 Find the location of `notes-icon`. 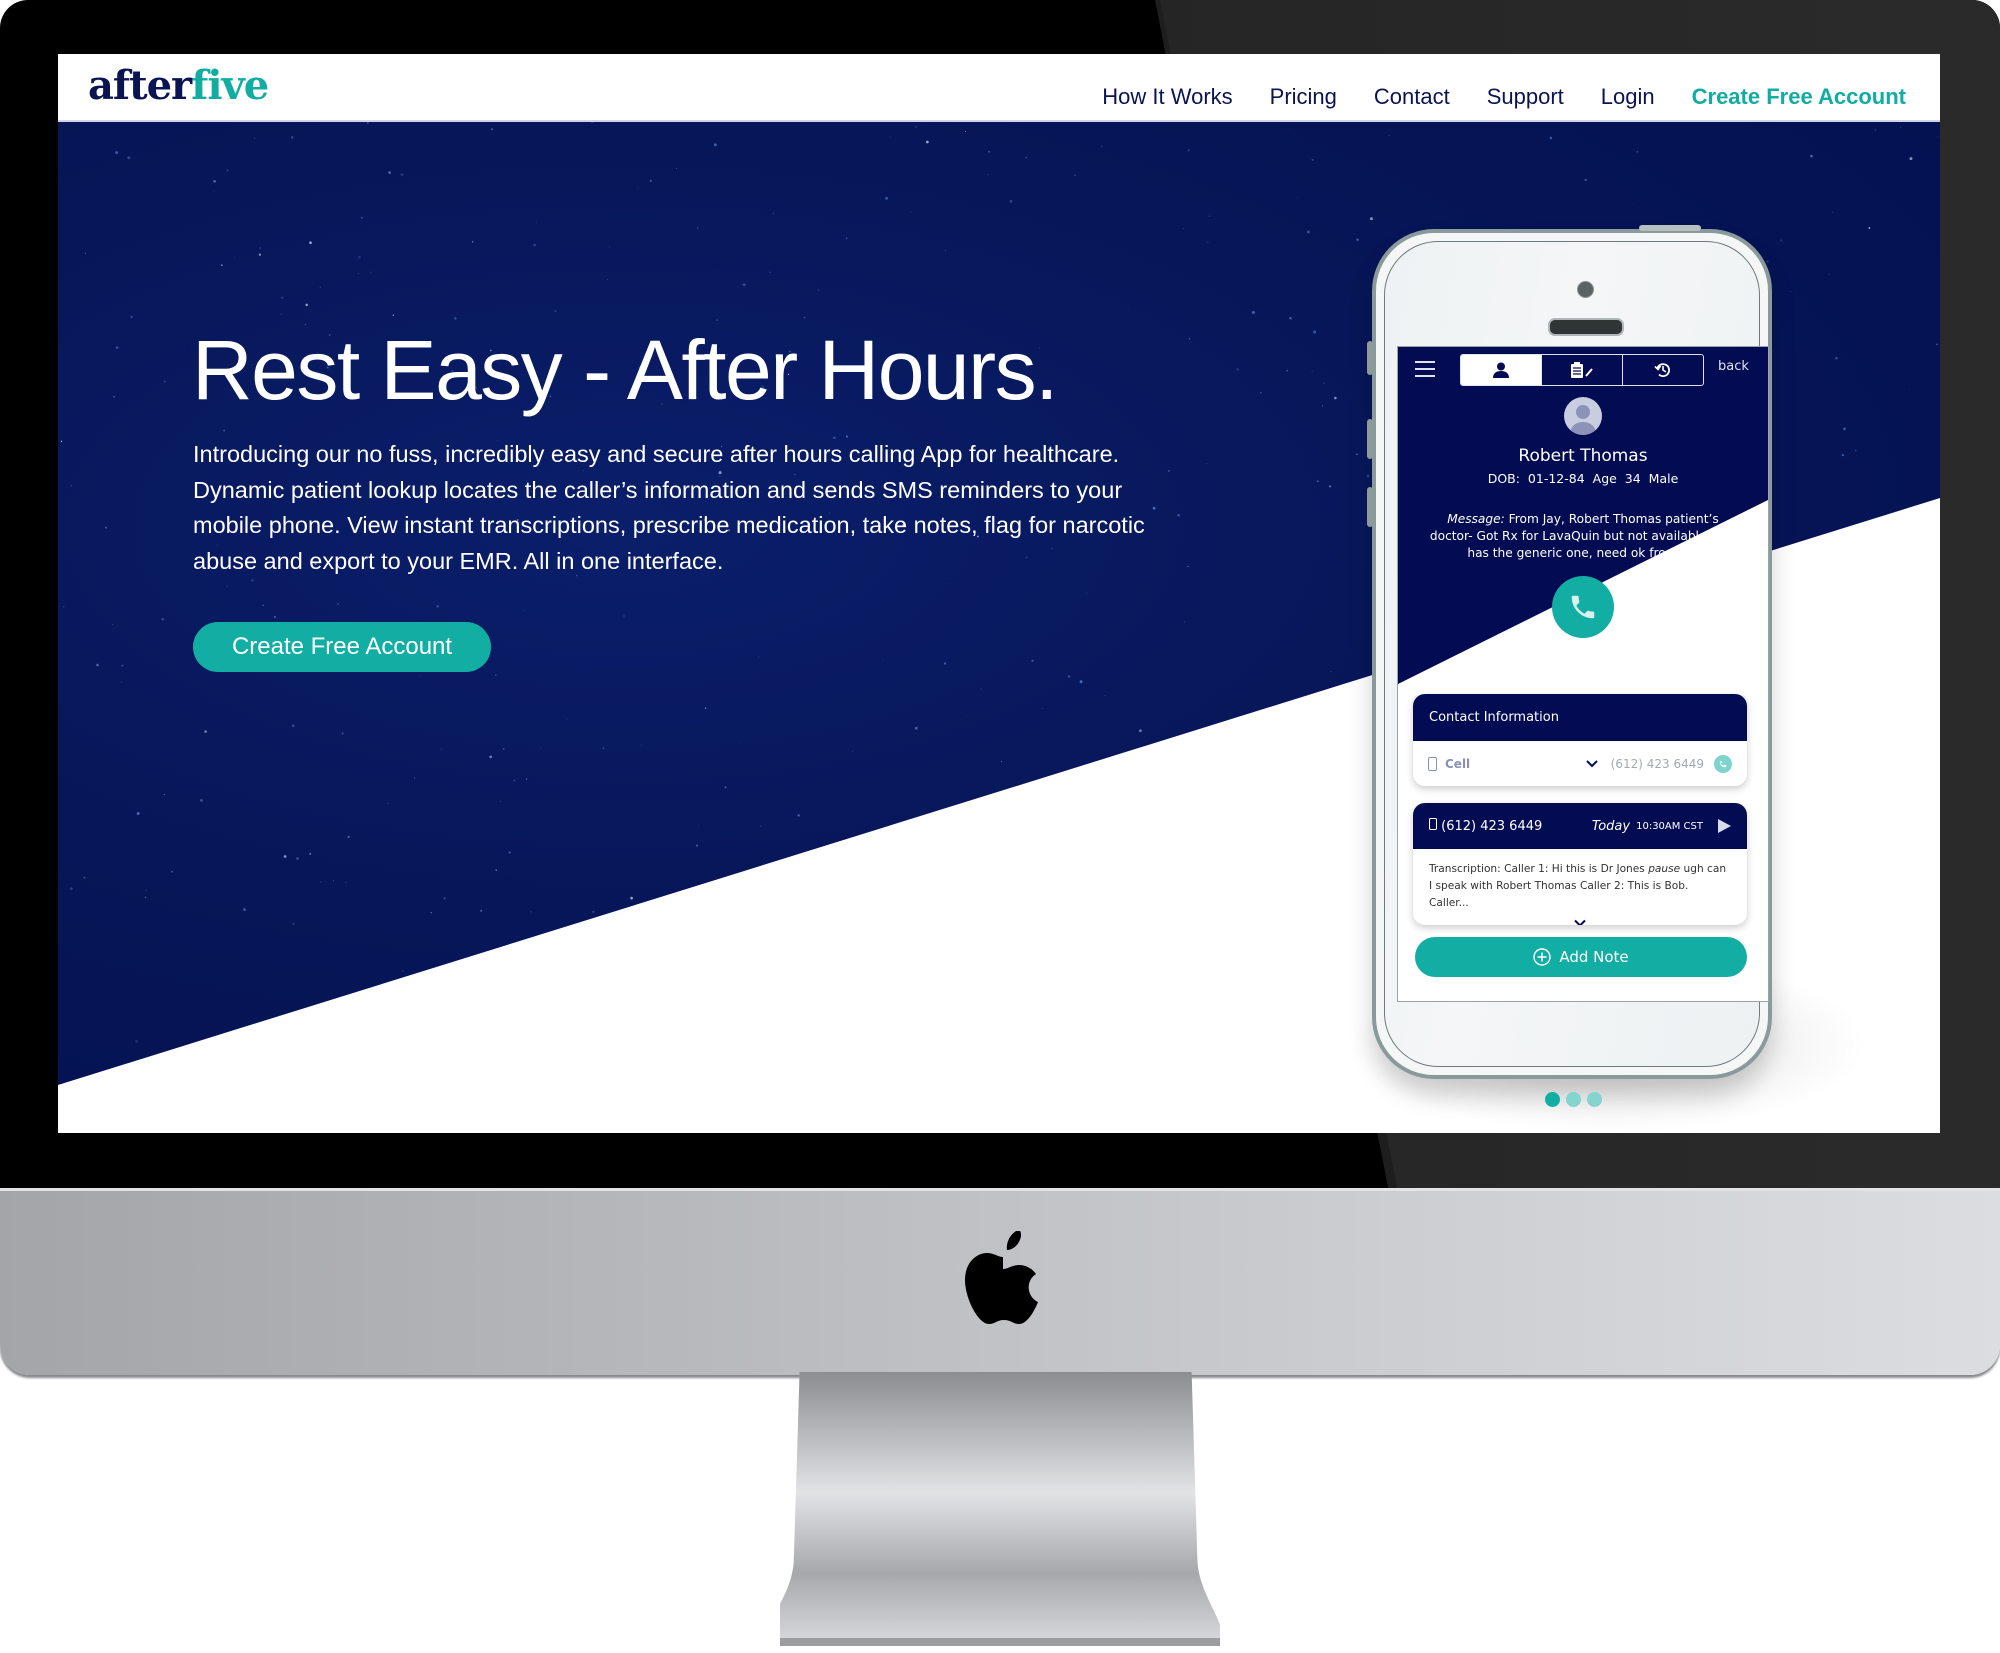

notes-icon is located at coordinates (1582, 370).